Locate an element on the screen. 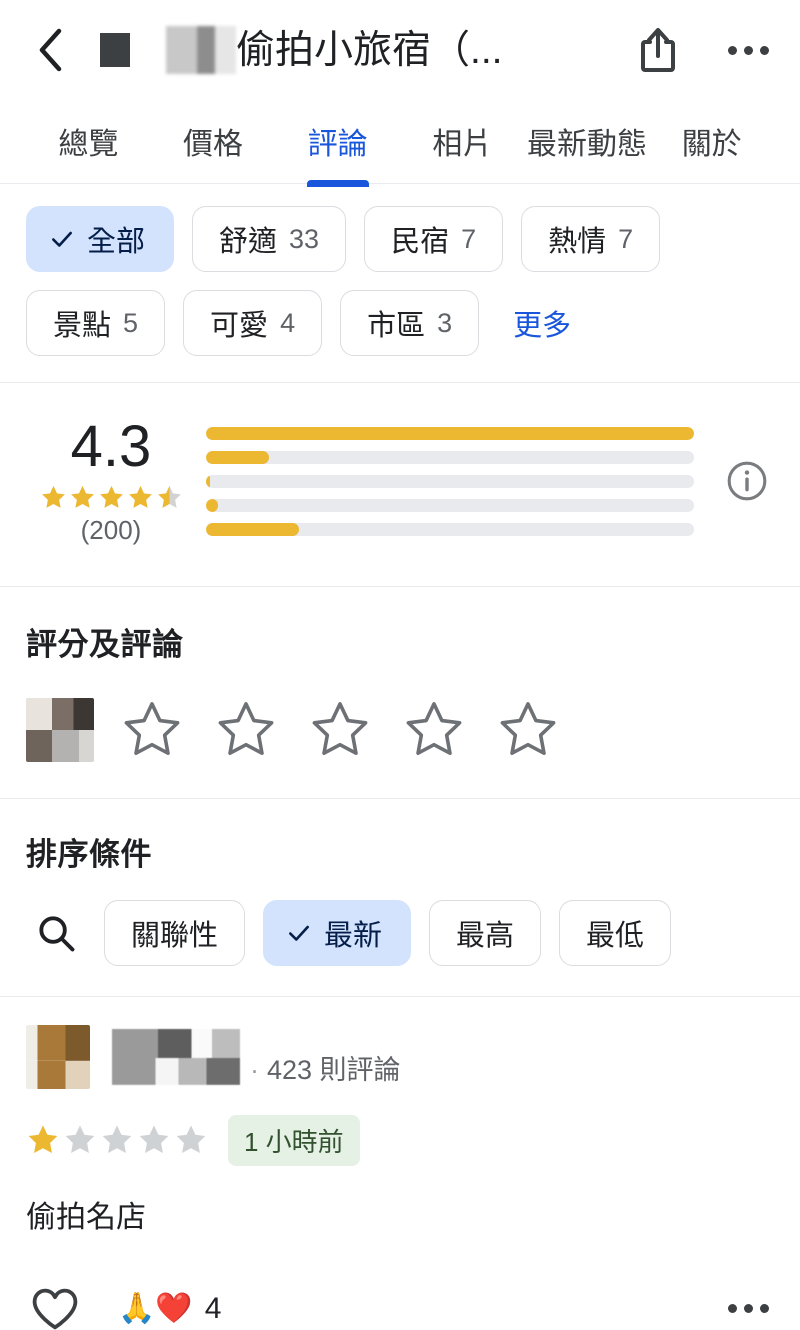 Image resolution: width=800 pixels, height=1330 pixels. summary-star-5-half is located at coordinates (169, 496).